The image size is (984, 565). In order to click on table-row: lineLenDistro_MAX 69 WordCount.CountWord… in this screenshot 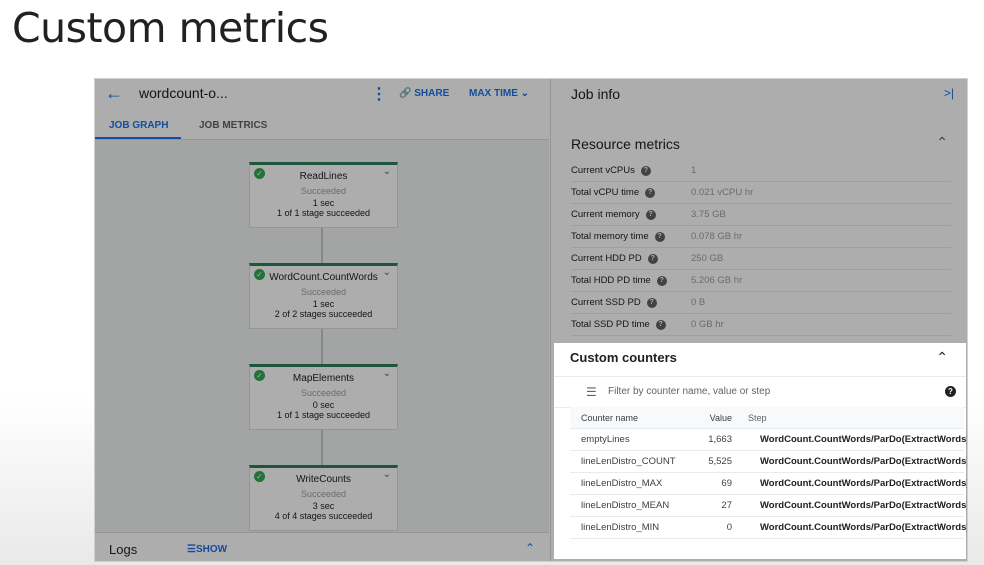, I will do `click(768, 484)`.